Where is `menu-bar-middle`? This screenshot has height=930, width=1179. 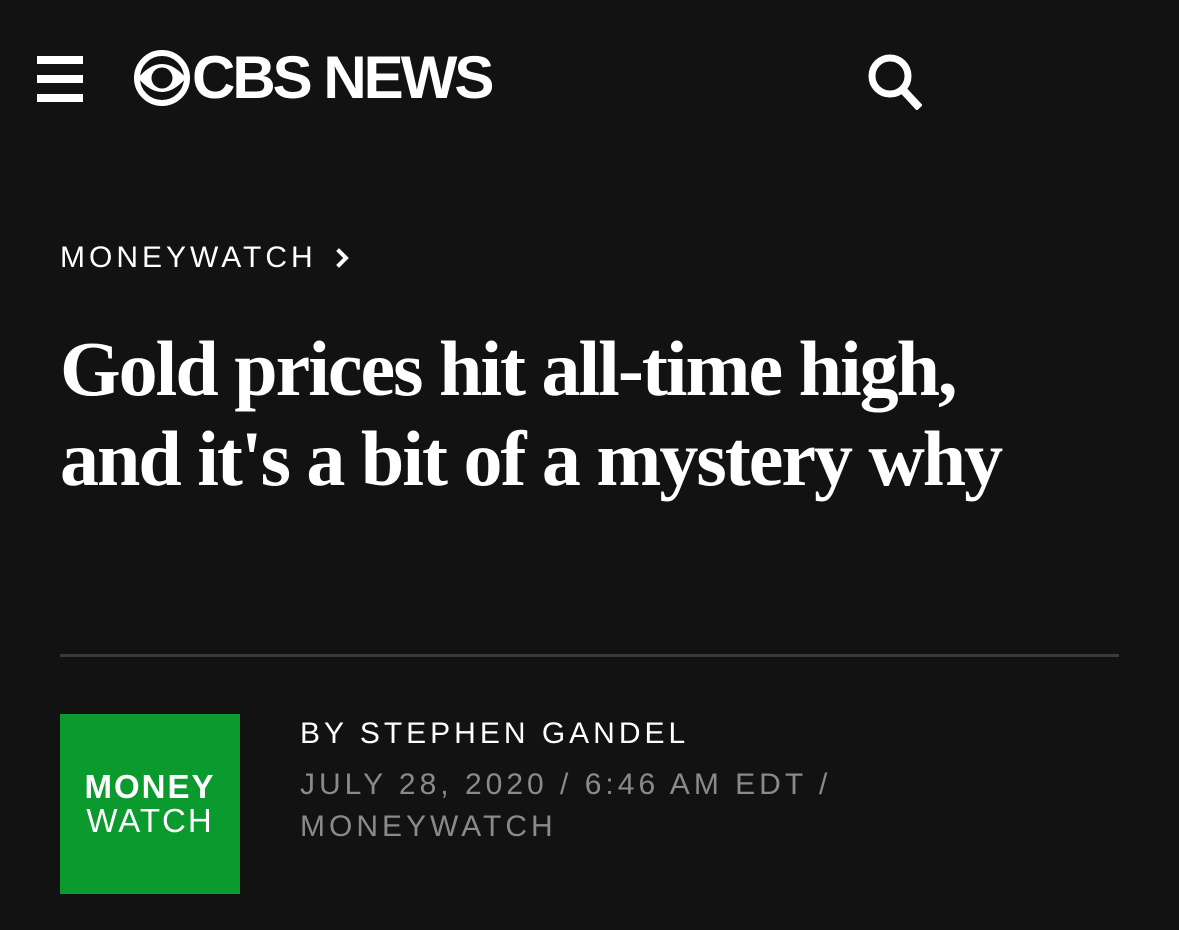
menu-bar-middle is located at coordinates (60, 79).